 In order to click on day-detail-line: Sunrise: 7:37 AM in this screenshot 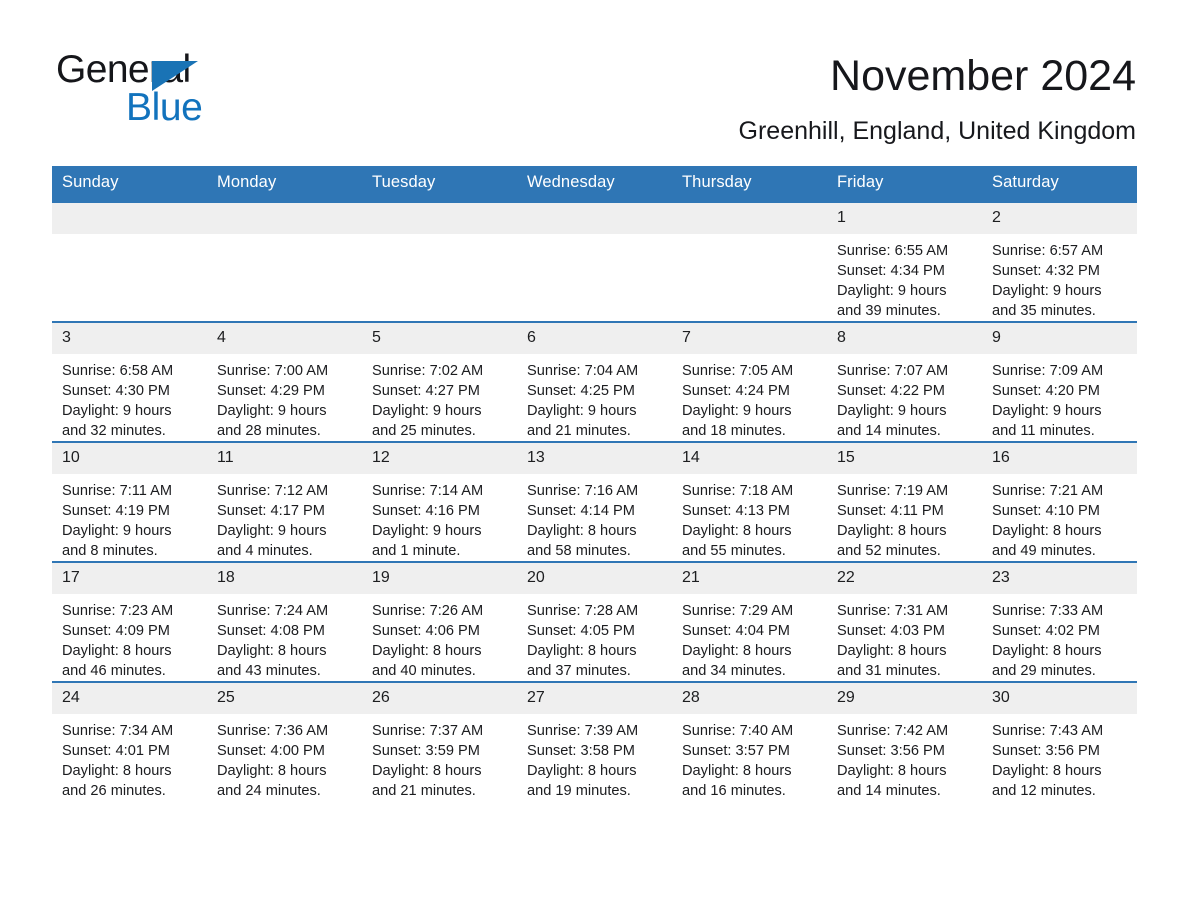, I will do `click(428, 731)`.